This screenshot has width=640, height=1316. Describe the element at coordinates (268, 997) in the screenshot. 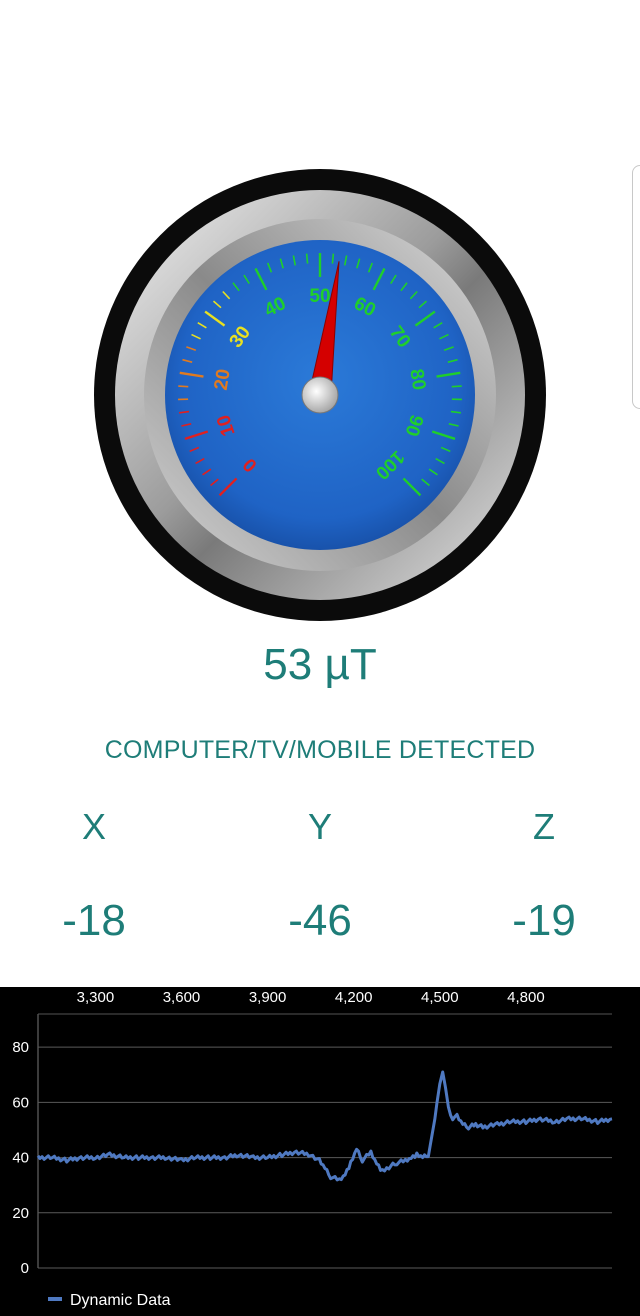

I see `chart-x-tick-label: 3,900` at that location.